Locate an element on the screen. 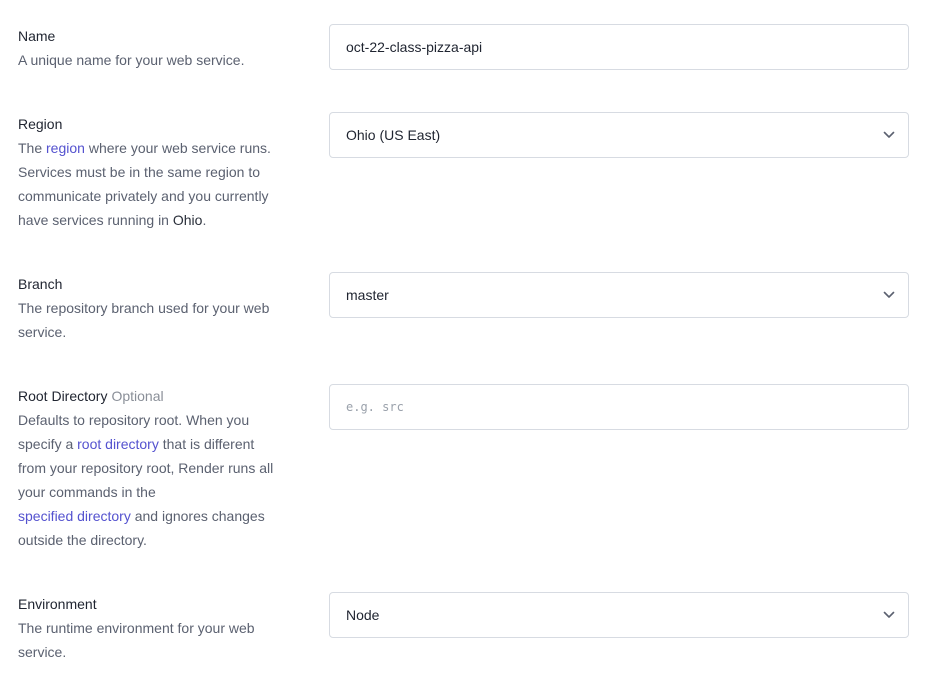 The height and width of the screenshot is (685, 933). root-directory-link: root directory is located at coordinates (118, 444).